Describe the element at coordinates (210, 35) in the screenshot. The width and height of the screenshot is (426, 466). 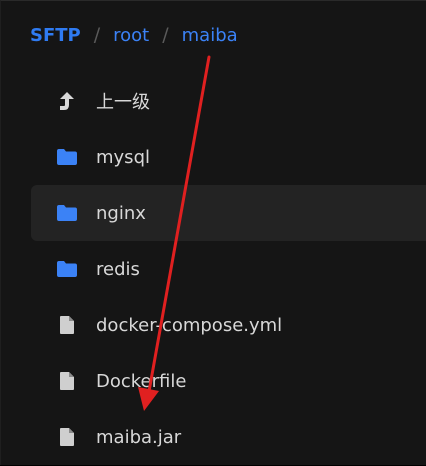
I see `breadcrumb-item-maiba: maiba` at that location.